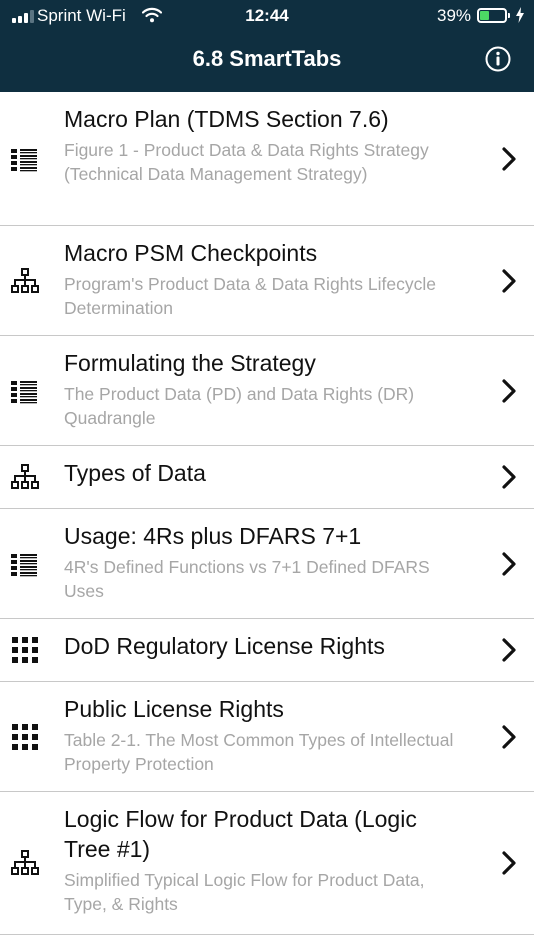 Image resolution: width=534 pixels, height=950 pixels. Describe the element at coordinates (485, 15) in the screenshot. I see `battery-level-fill` at that location.